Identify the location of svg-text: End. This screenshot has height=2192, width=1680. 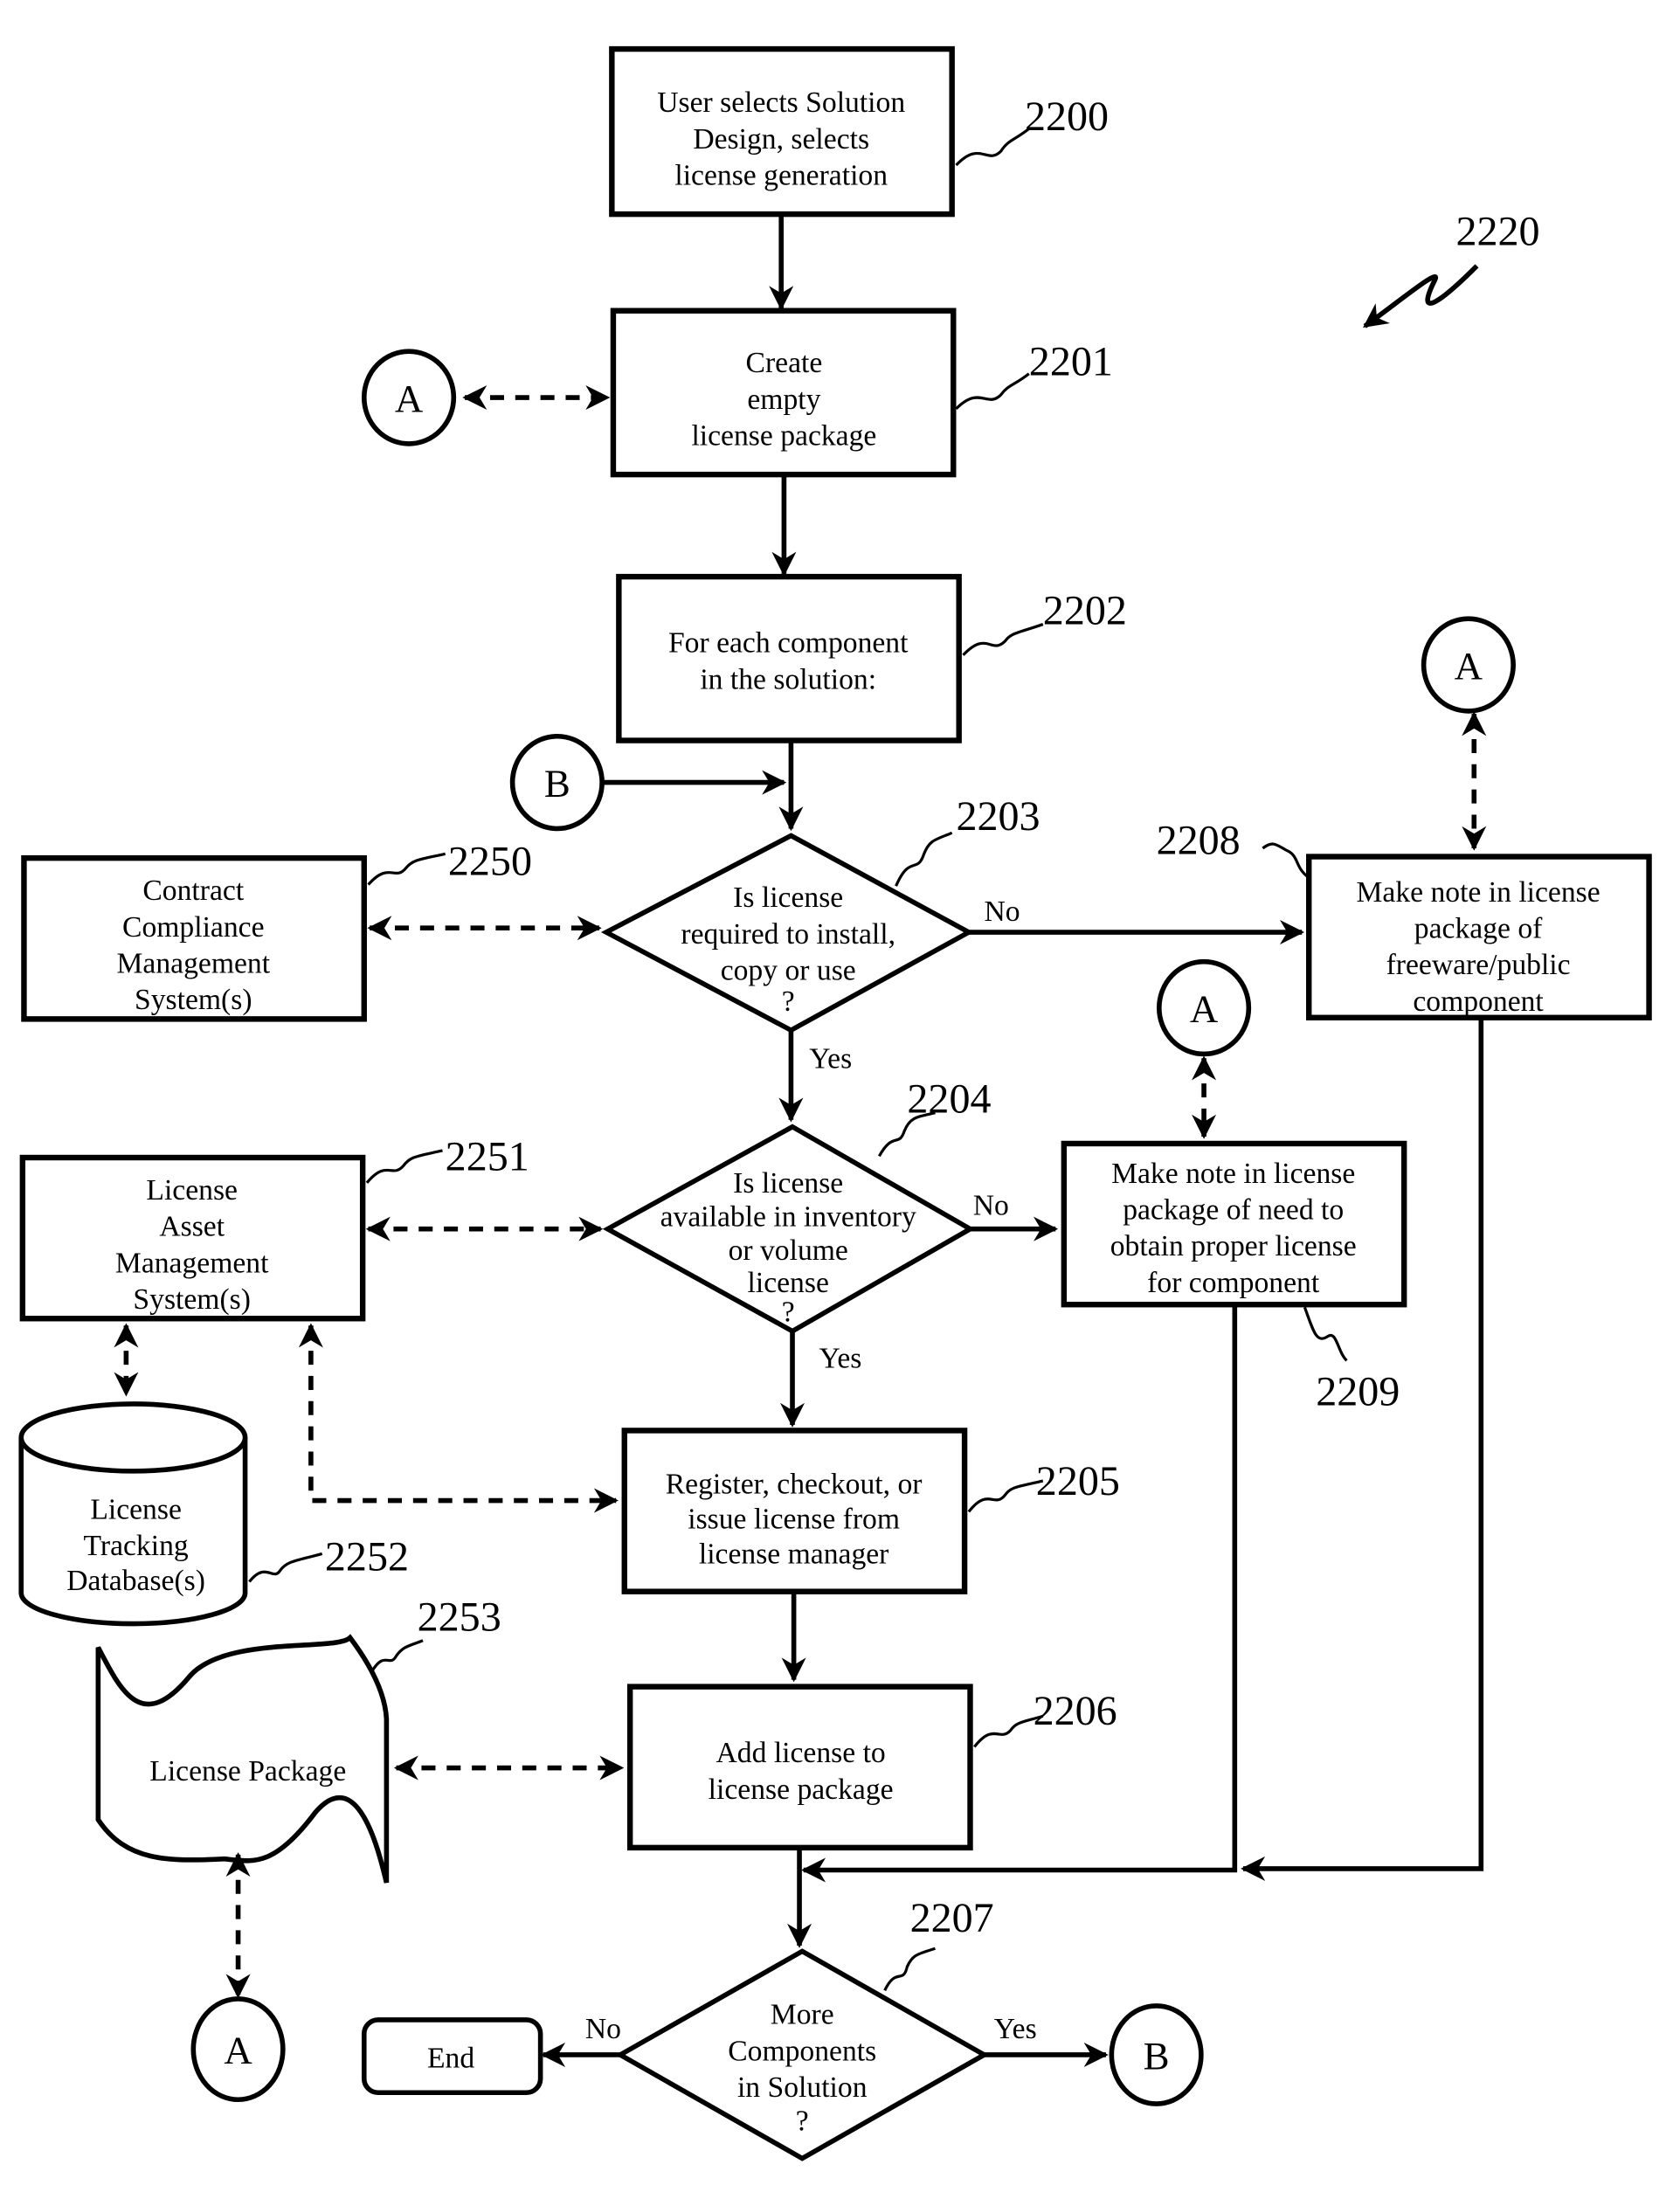
(450, 2058).